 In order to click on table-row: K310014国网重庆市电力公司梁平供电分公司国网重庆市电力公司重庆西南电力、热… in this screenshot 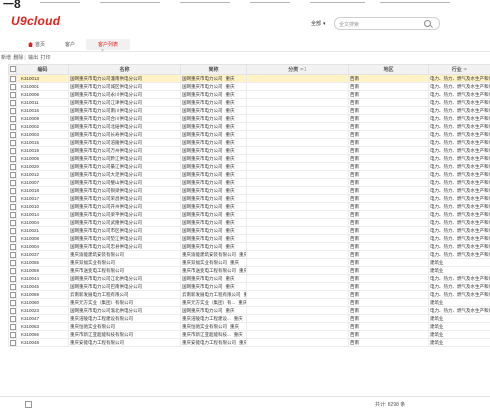, I will do `click(249, 215)`.